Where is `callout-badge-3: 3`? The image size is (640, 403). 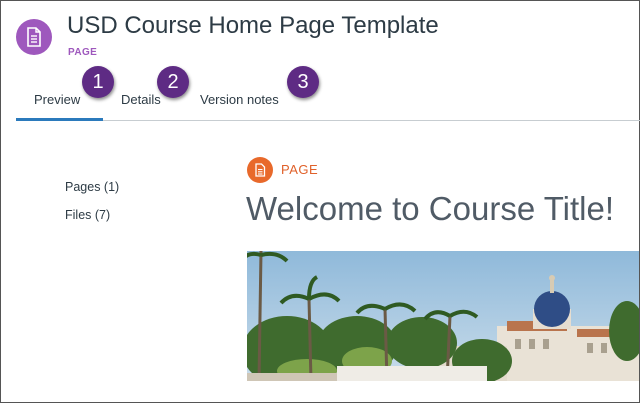 callout-badge-3: 3 is located at coordinates (303, 82).